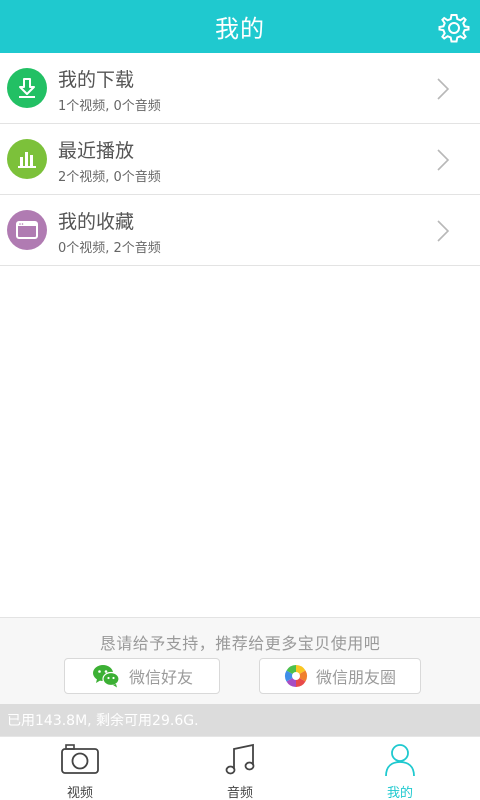  Describe the element at coordinates (96, 222) in the screenshot. I see `list-item-title: 我的收藏` at that location.